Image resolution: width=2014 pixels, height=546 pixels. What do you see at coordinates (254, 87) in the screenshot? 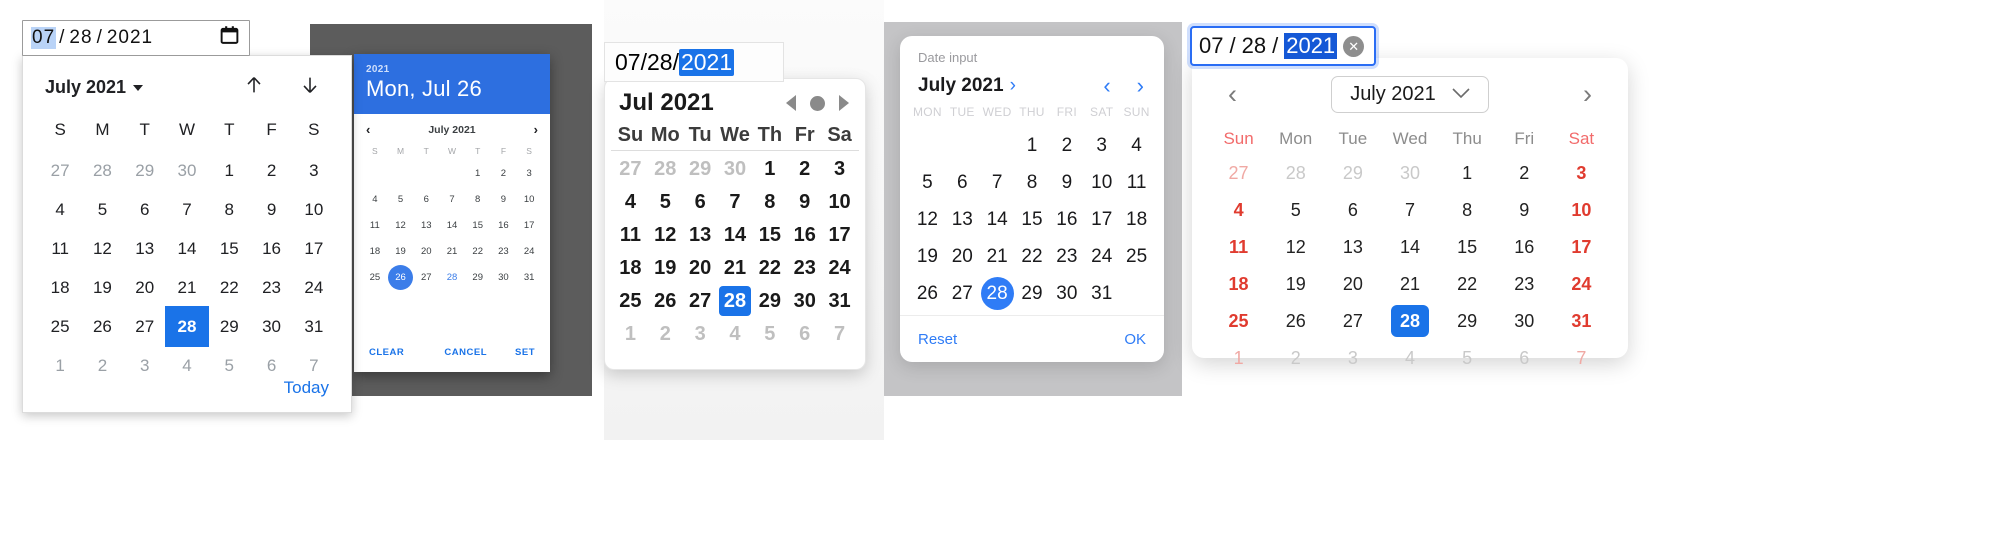
I see `arrow-up-icon` at bounding box center [254, 87].